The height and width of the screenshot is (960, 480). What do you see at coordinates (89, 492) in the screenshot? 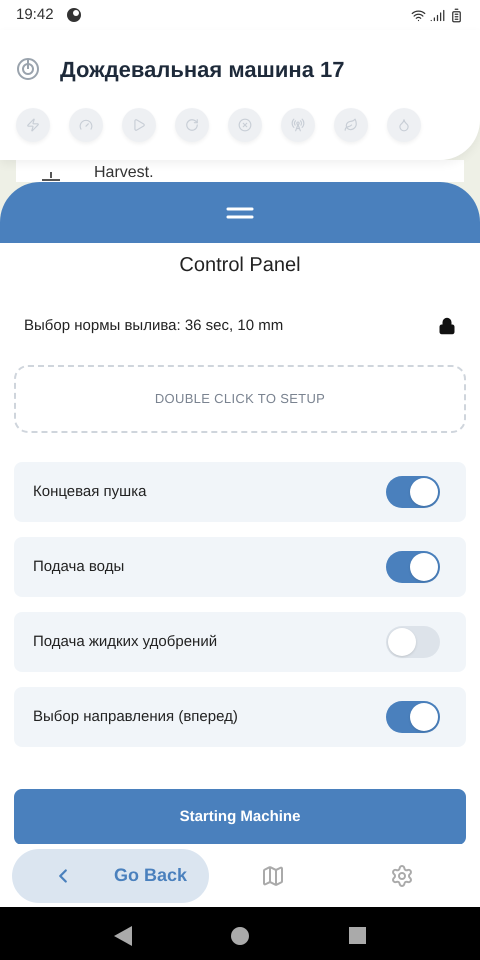
I see `toggle-label: Концевая пушка` at bounding box center [89, 492].